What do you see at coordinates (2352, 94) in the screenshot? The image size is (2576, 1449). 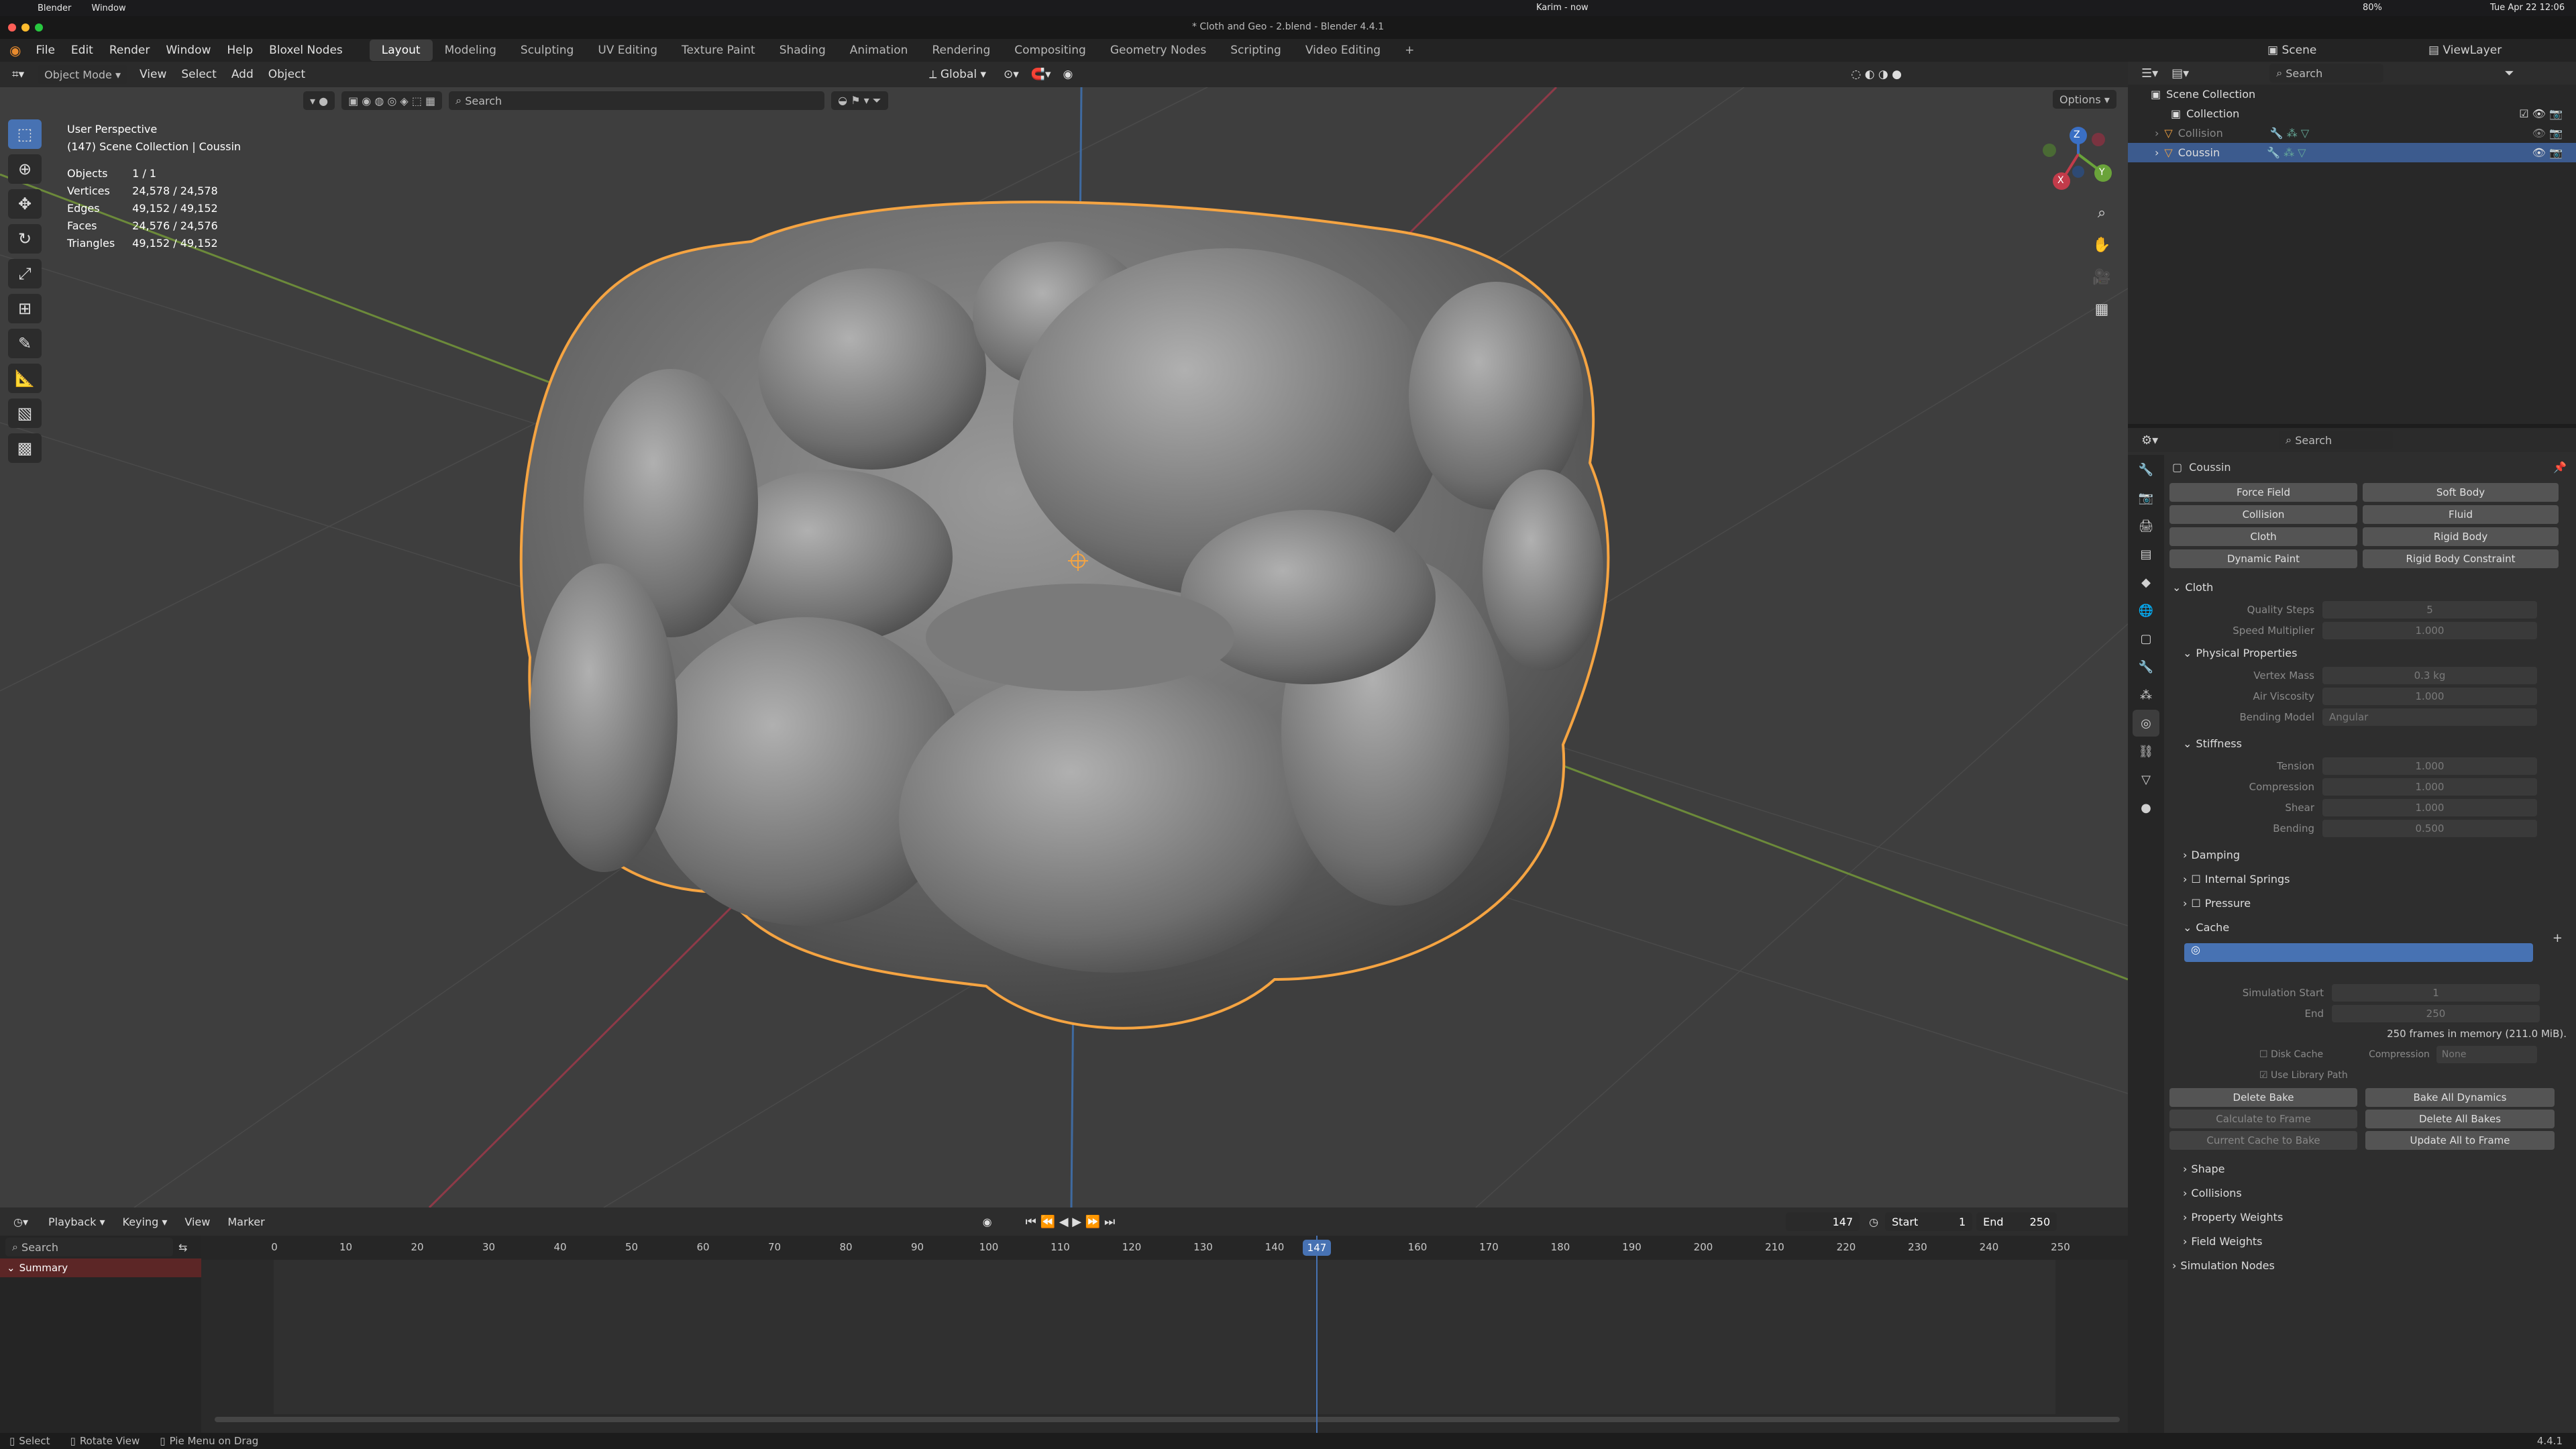 I see `outliner-item-scene-collection: ▣ Scene Collection` at bounding box center [2352, 94].